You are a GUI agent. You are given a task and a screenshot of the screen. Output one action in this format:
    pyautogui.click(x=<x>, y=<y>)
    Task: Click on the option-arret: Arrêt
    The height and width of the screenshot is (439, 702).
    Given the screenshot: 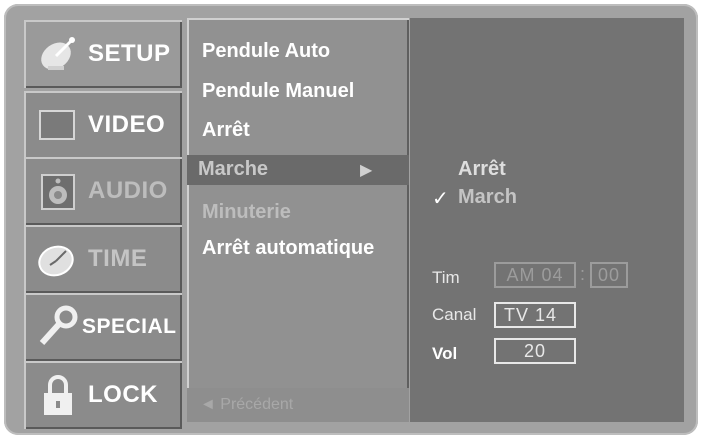 What is the action you would take?
    pyautogui.click(x=482, y=169)
    